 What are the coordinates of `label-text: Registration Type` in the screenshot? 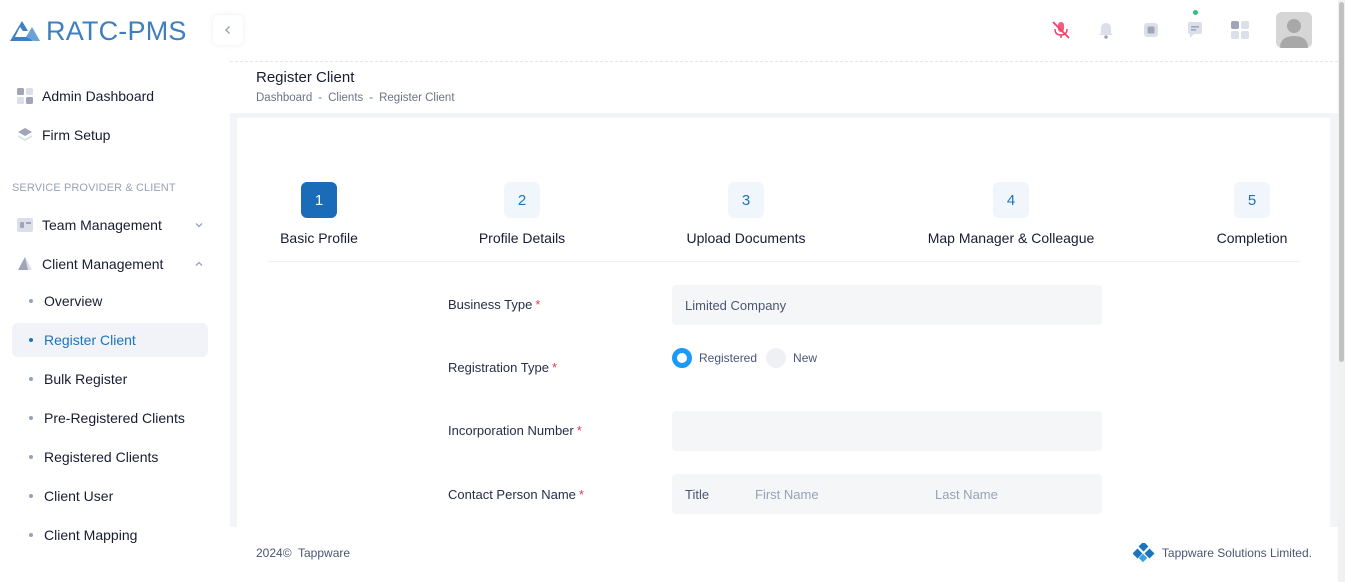 It's located at (498, 367).